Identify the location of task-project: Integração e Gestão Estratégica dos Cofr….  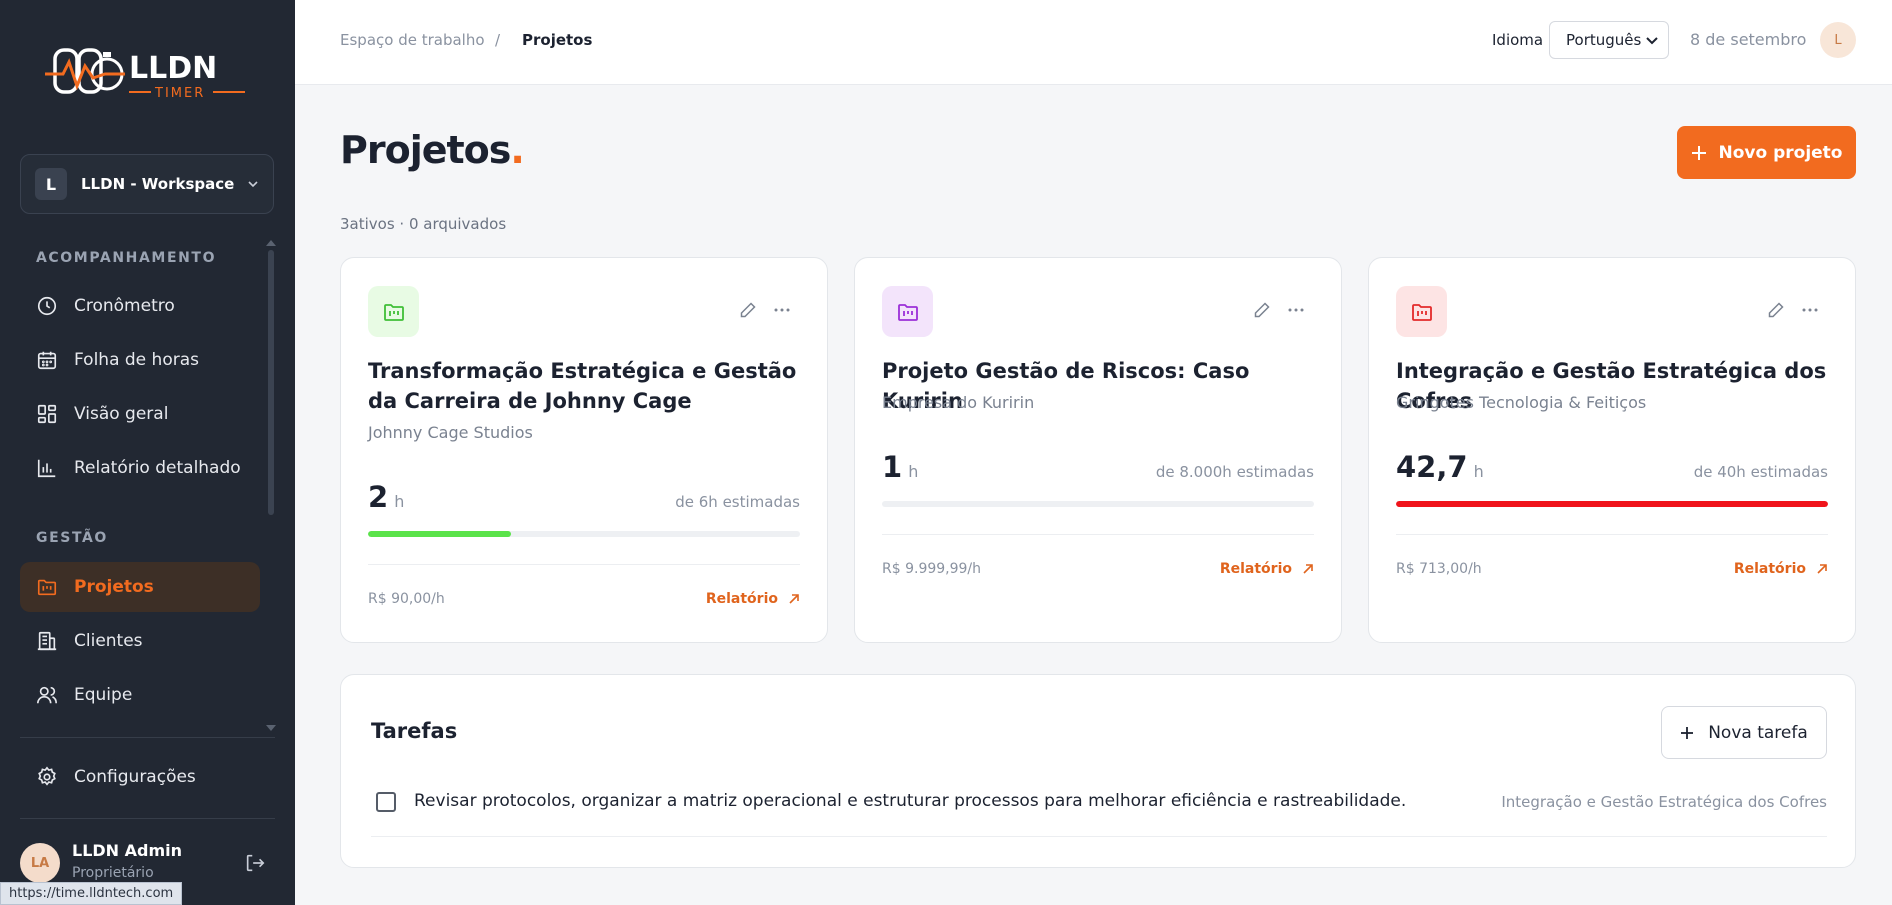
(1664, 802).